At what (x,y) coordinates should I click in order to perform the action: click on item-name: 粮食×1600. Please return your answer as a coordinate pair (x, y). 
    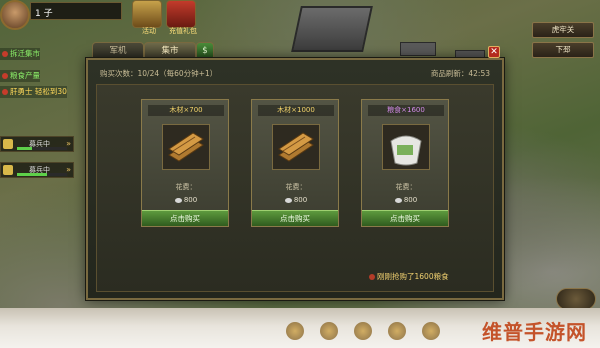
    Looking at the image, I should click on (406, 110).